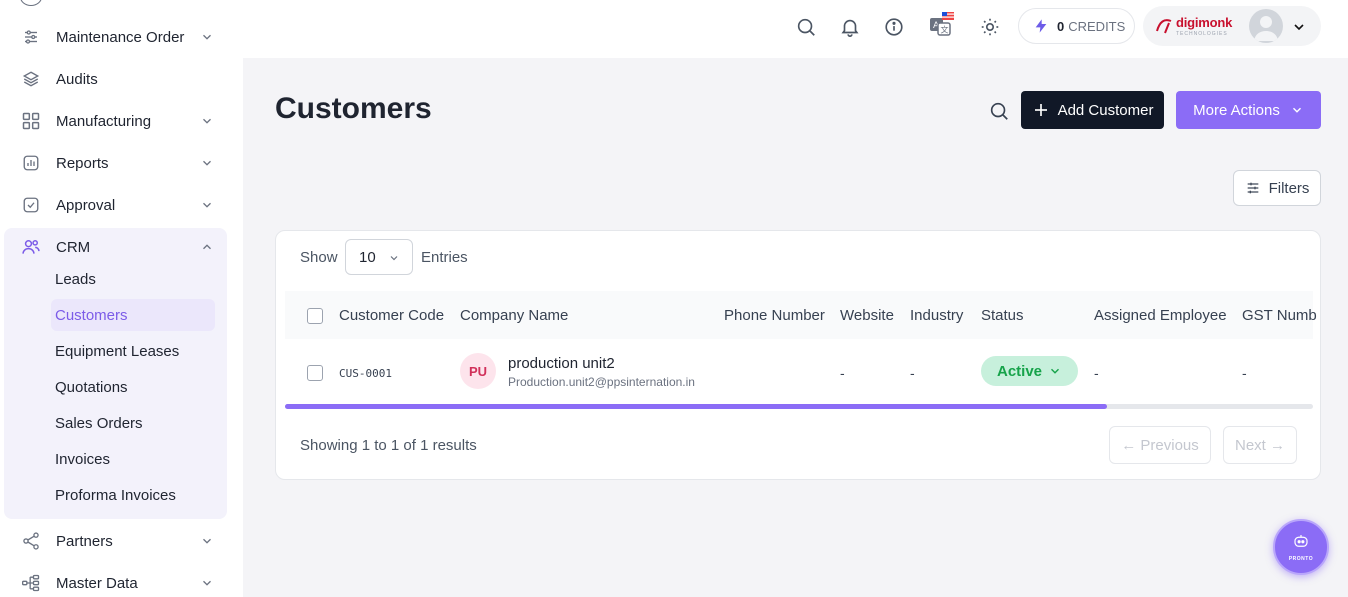  I want to click on more-actions-button: More Actions, so click(1248, 110).